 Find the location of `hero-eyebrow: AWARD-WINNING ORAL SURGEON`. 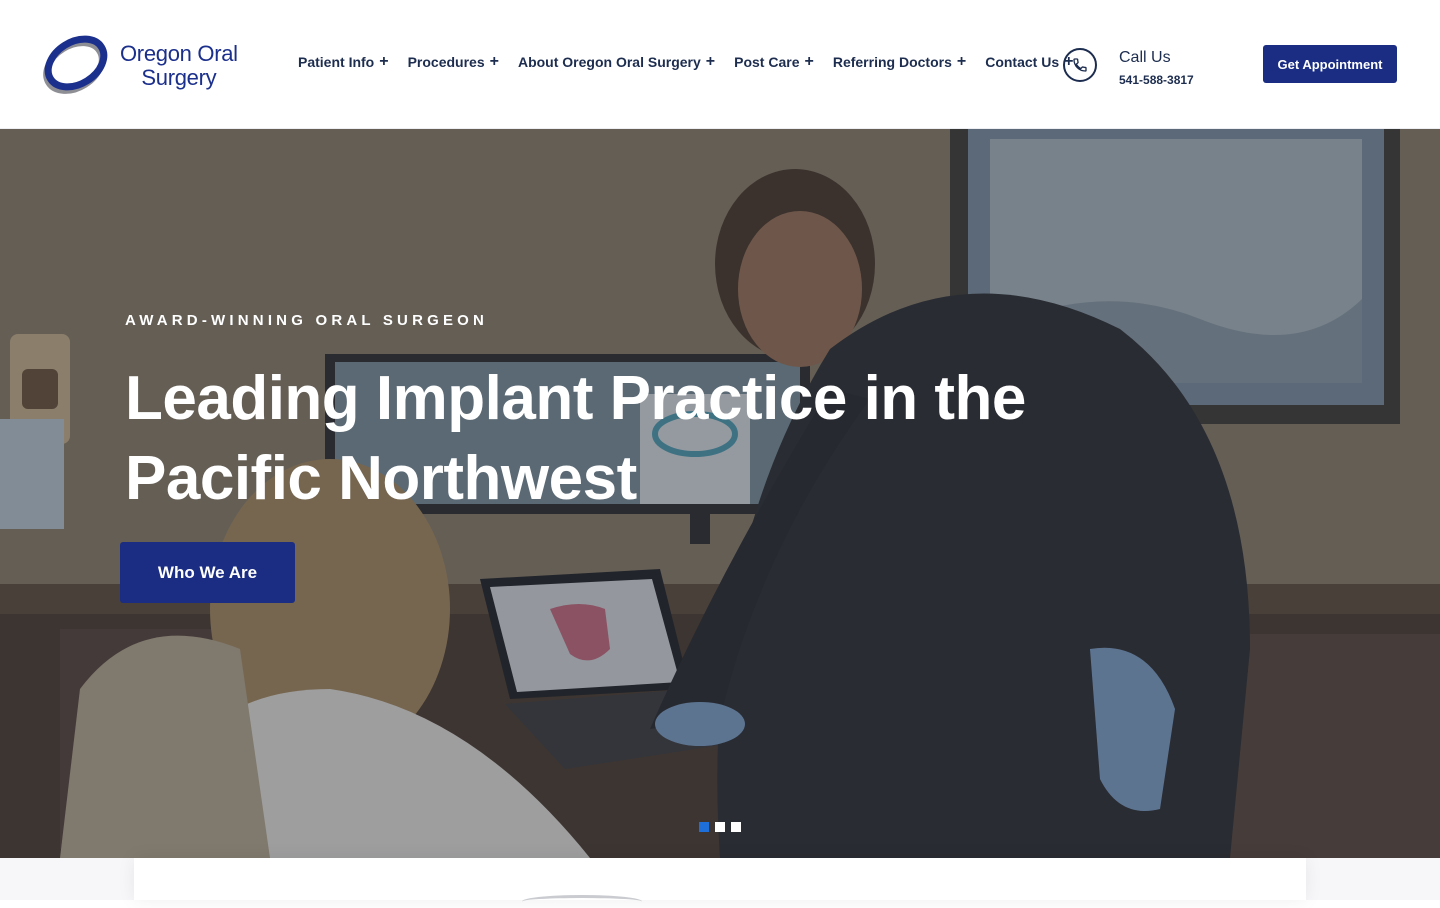

hero-eyebrow: AWARD-WINNING ORAL SURGEON is located at coordinates (307, 320).